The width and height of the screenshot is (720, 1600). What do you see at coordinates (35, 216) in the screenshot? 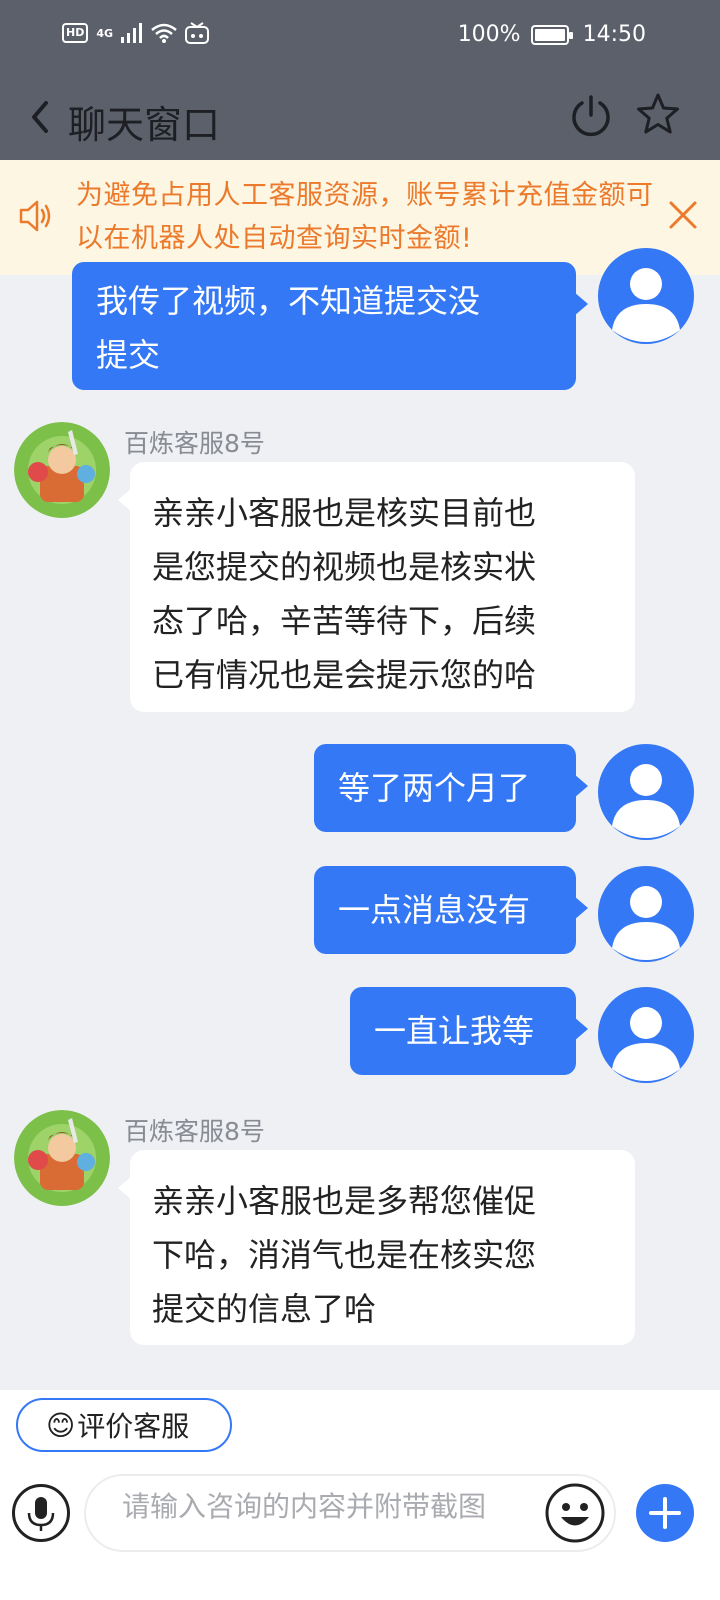
I see `speaker-icon` at bounding box center [35, 216].